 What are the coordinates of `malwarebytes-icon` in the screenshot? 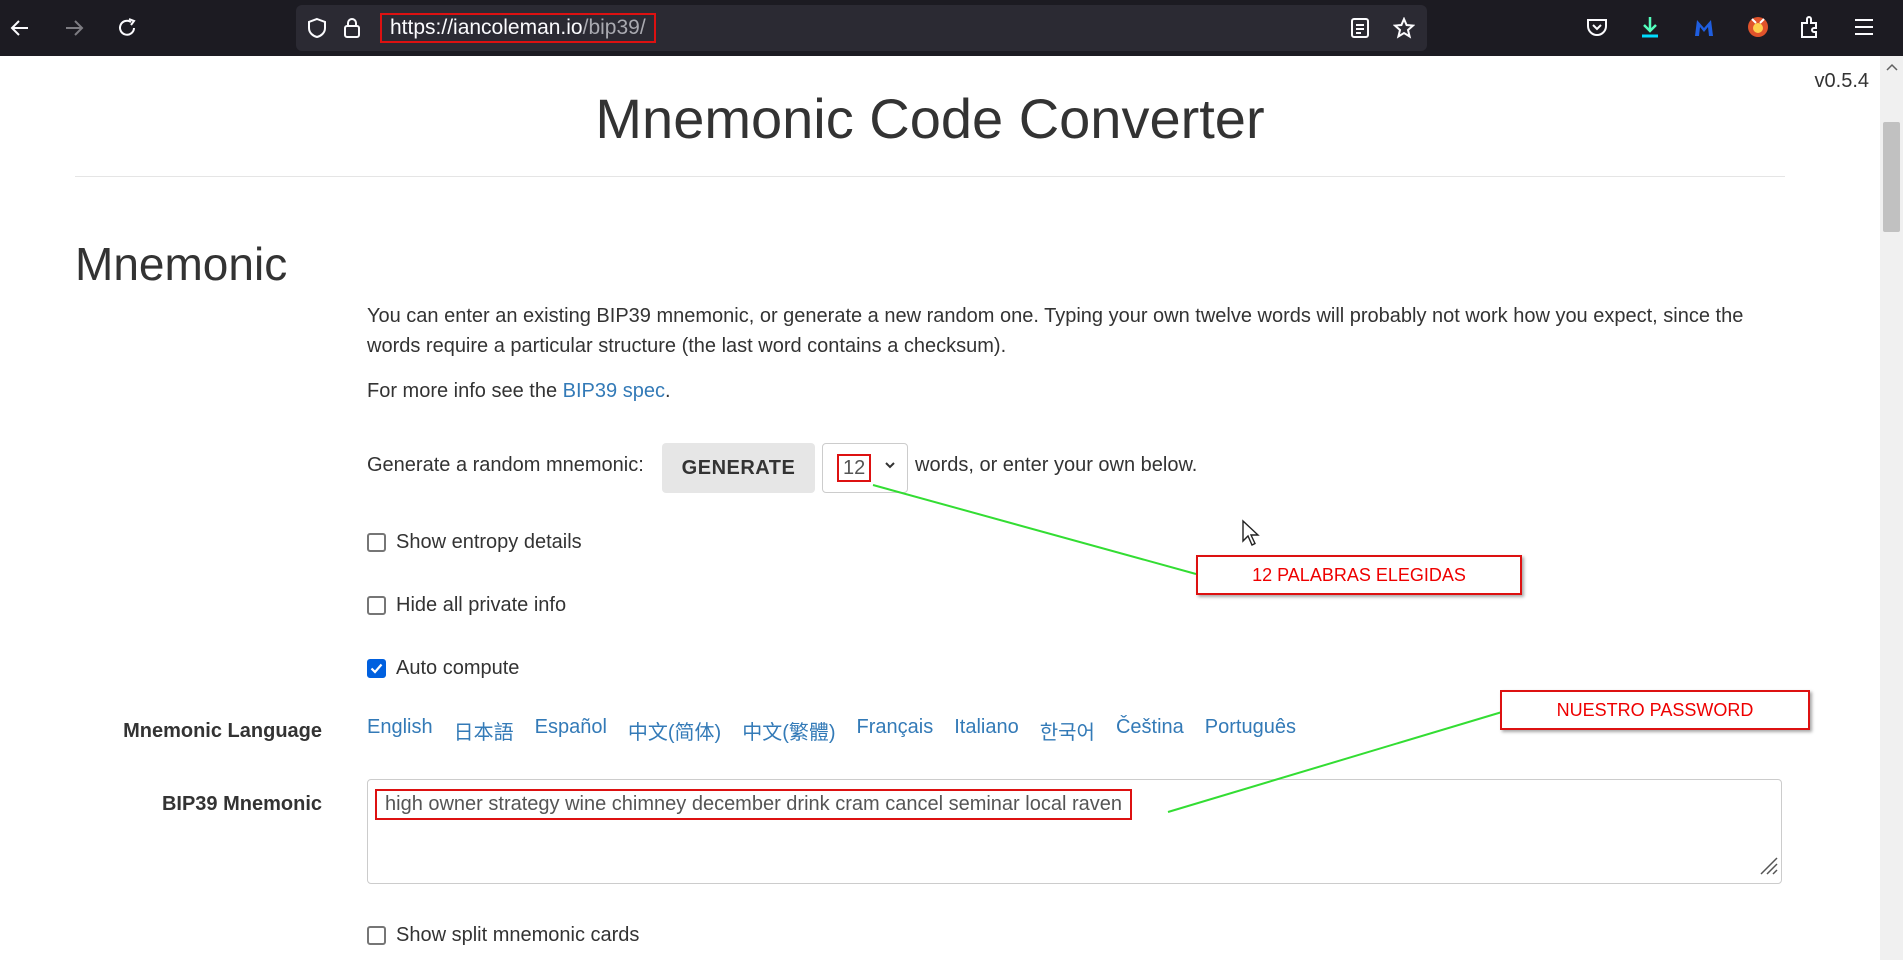 It's located at (1704, 27).